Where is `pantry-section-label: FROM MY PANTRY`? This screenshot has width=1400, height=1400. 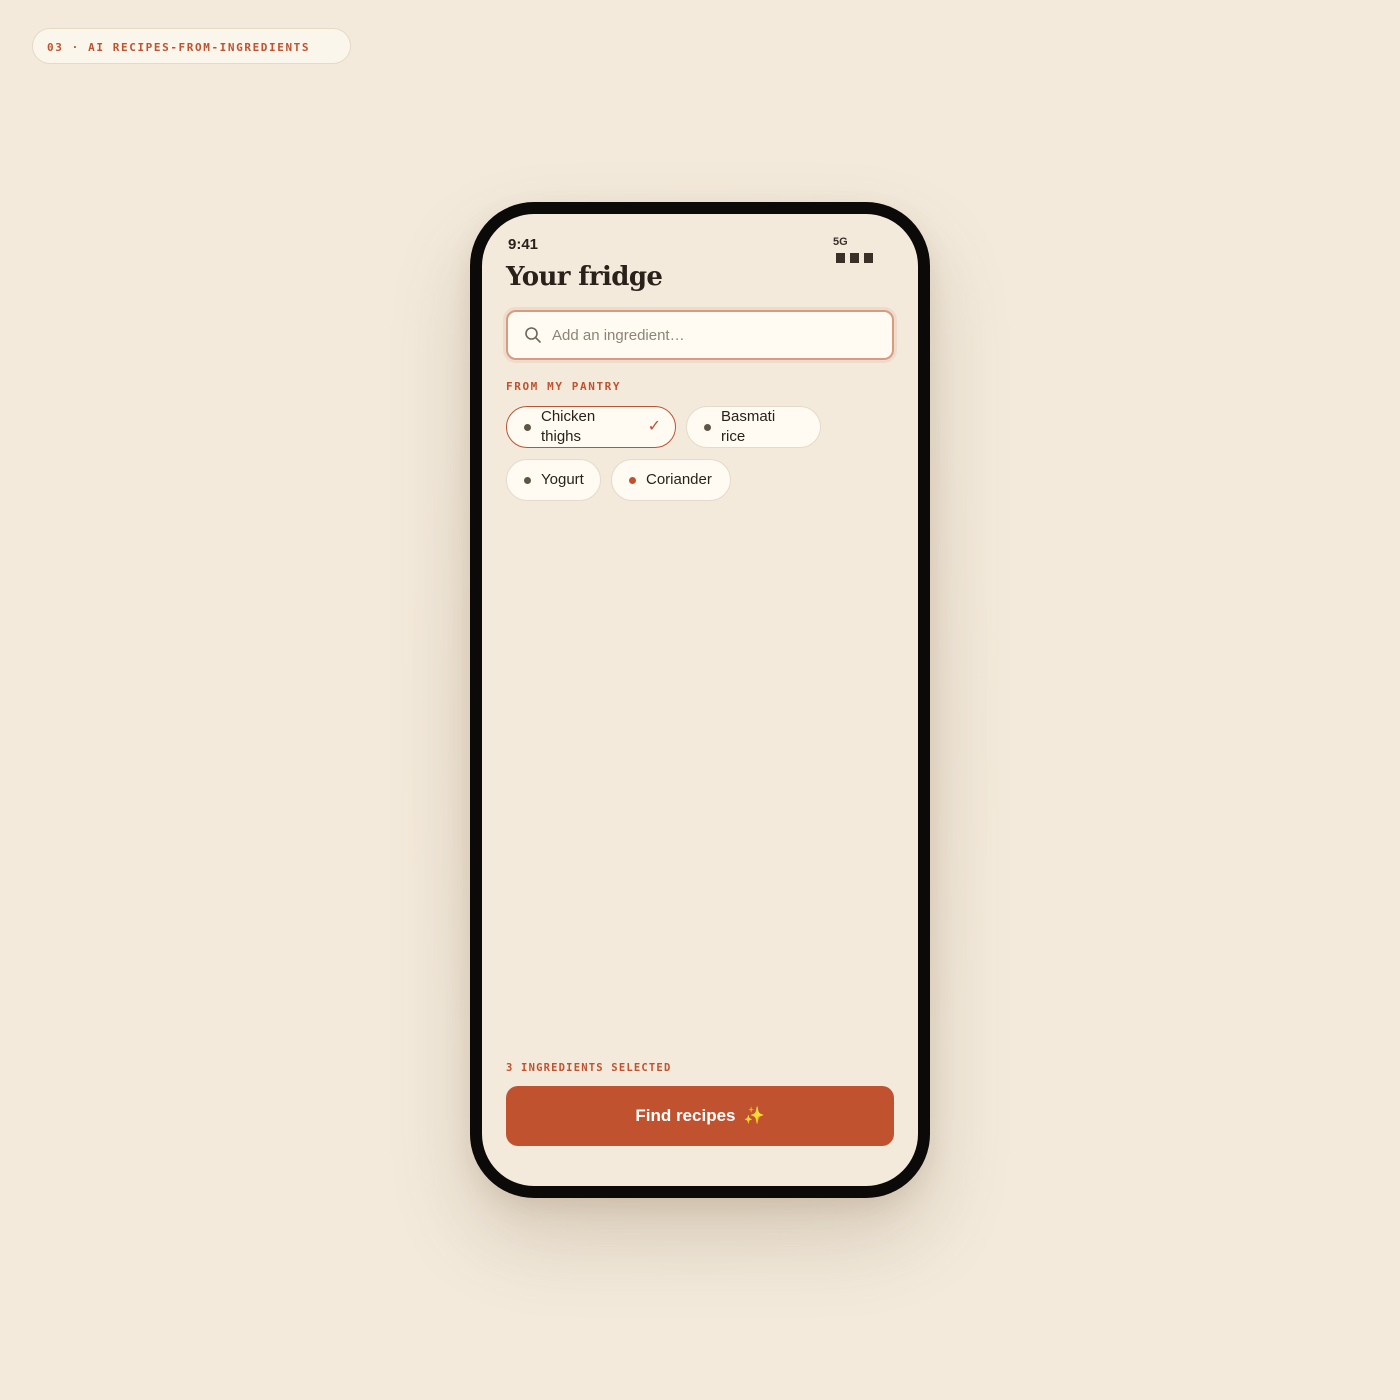
pantry-section-label: FROM MY PANTRY is located at coordinates (564, 386).